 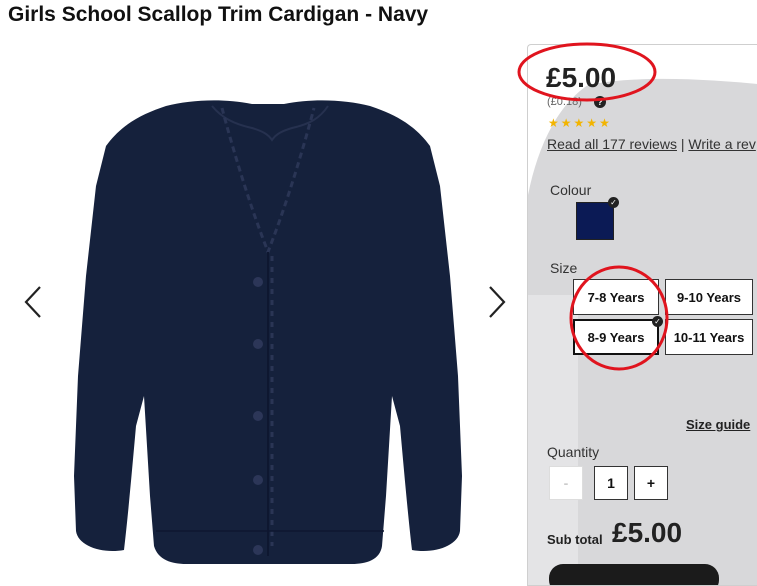 I want to click on write-review-link: Write a rev, so click(x=721, y=144).